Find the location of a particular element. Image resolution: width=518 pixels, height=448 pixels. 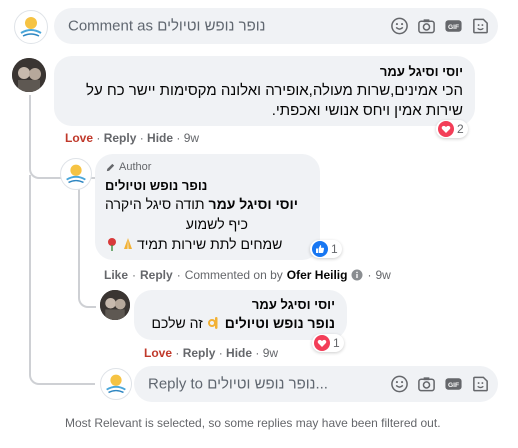

reaction-count-value: 2 is located at coordinates (460, 129).